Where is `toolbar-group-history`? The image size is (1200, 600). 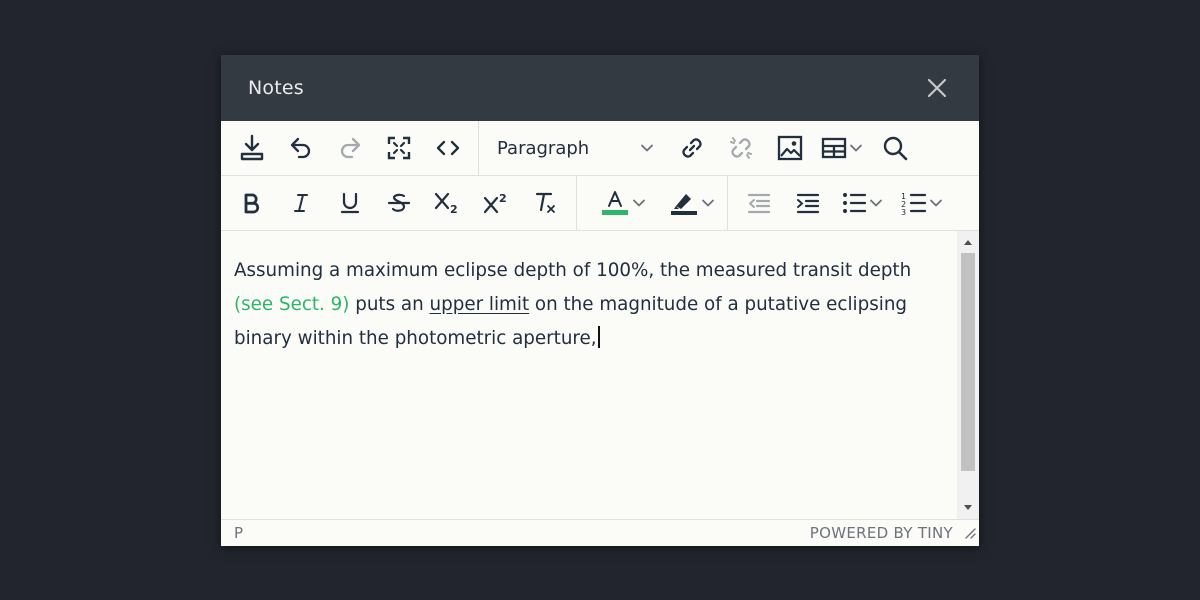
toolbar-group-history is located at coordinates (350, 148).